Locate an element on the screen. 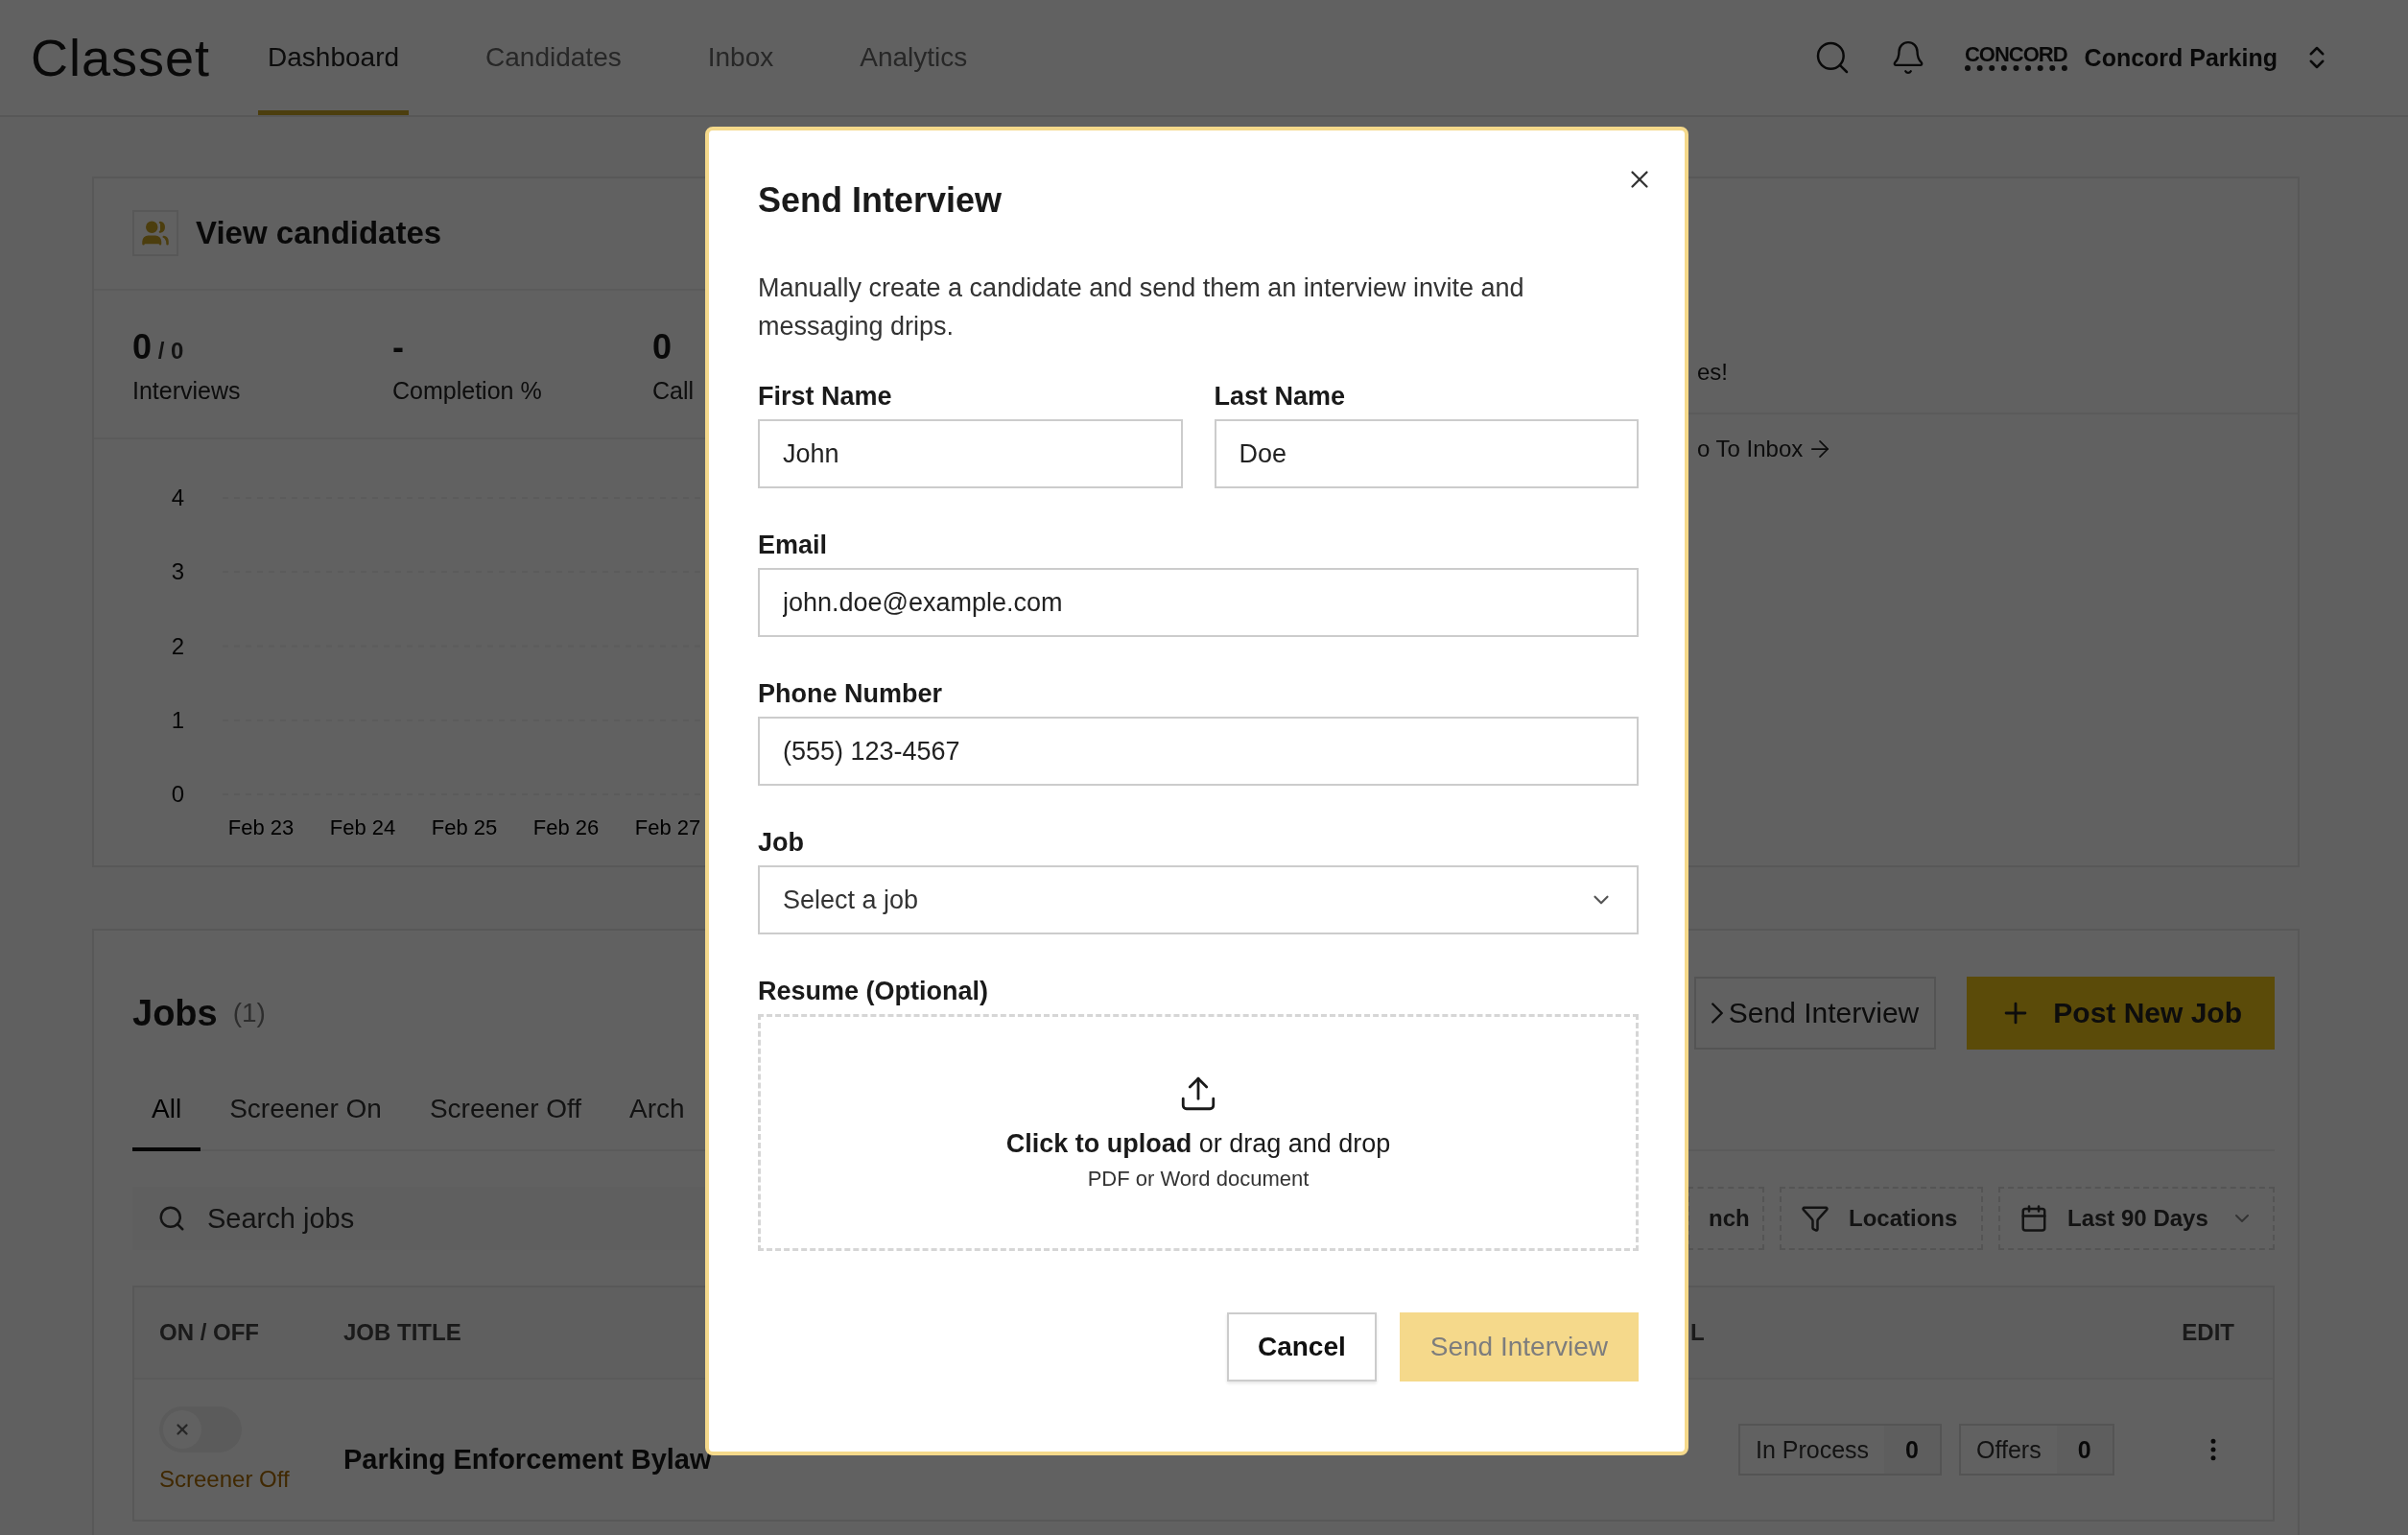 Image resolution: width=2408 pixels, height=1535 pixels. axis-tick-label: Feb 25 is located at coordinates (464, 827).